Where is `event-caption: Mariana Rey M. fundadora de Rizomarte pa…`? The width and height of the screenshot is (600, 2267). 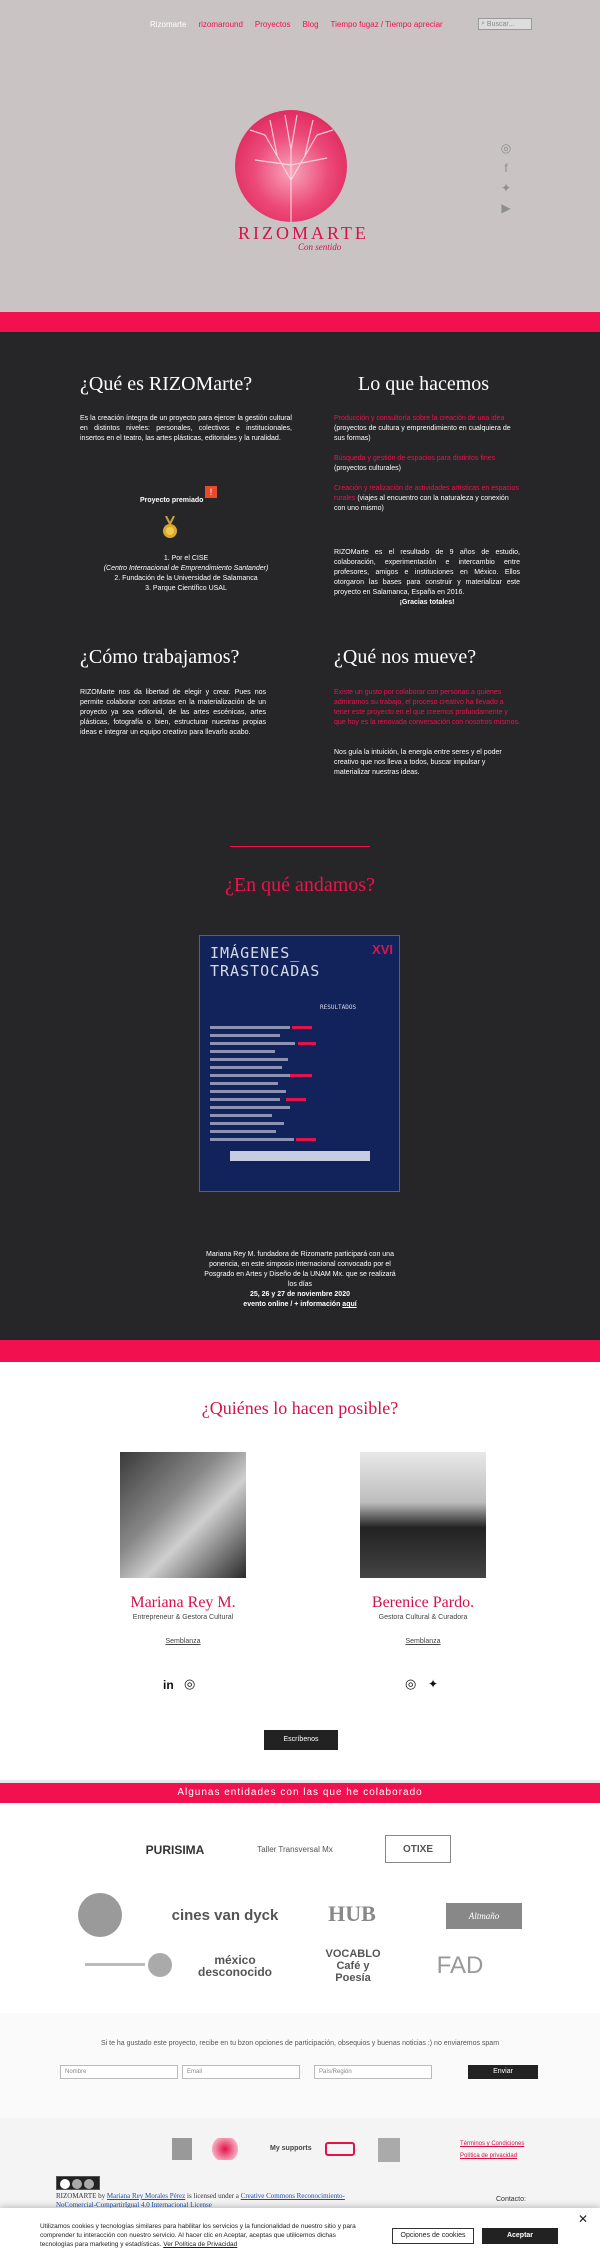
event-caption: Mariana Rey M. fundadora de Rizomarte pa… is located at coordinates (300, 1280).